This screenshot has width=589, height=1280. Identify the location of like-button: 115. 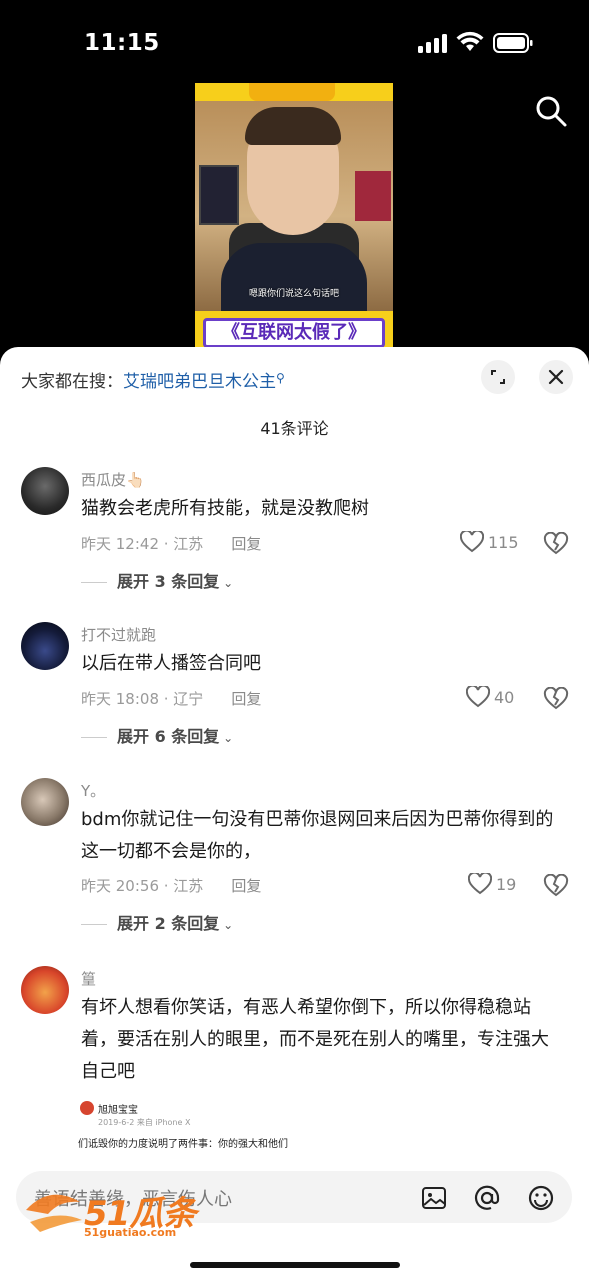
(489, 542).